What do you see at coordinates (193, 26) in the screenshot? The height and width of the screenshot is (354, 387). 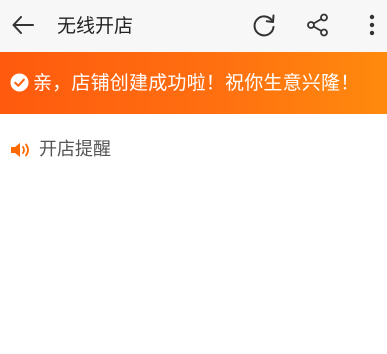 I see `top-navigation-bar: 无线开店` at bounding box center [193, 26].